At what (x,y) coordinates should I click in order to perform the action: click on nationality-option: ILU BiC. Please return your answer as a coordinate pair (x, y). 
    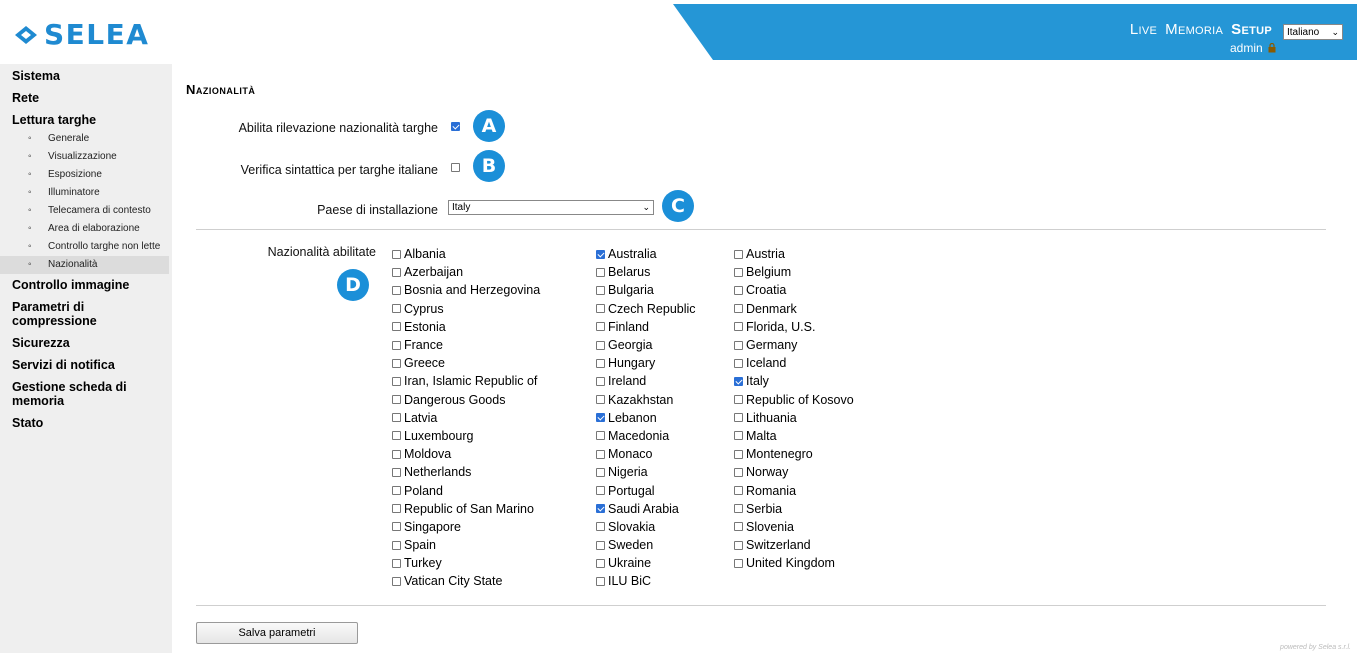
    Looking at the image, I should click on (646, 581).